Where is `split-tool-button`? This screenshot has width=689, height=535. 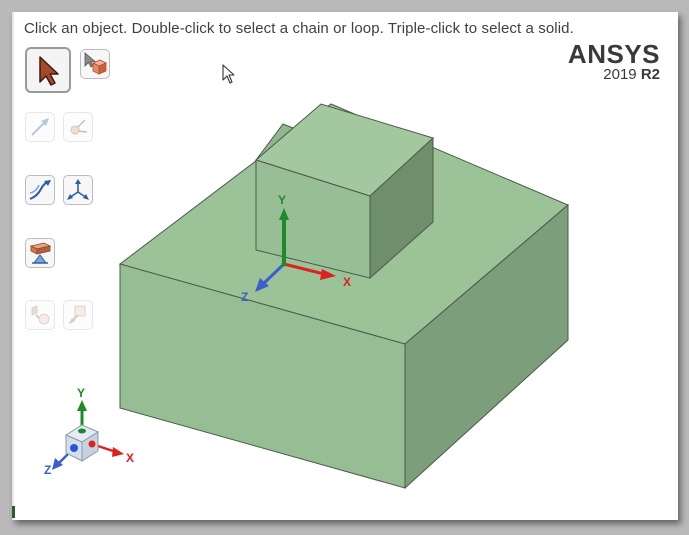 split-tool-button is located at coordinates (78, 315).